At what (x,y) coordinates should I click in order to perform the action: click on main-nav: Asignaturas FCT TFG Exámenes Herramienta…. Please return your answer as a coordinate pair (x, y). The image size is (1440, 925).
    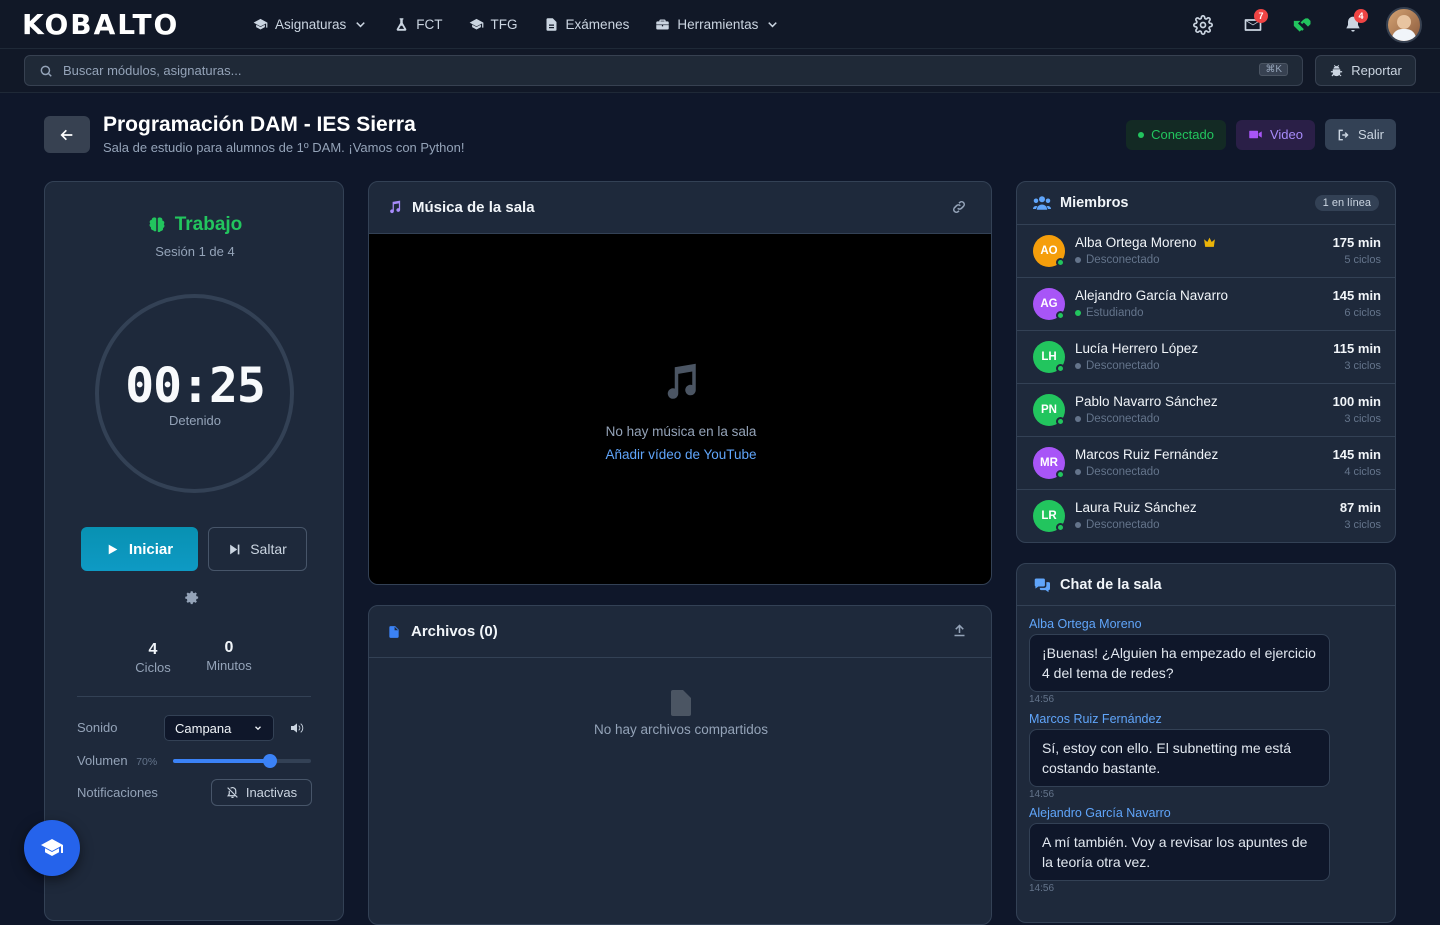
    Looking at the image, I should click on (516, 24).